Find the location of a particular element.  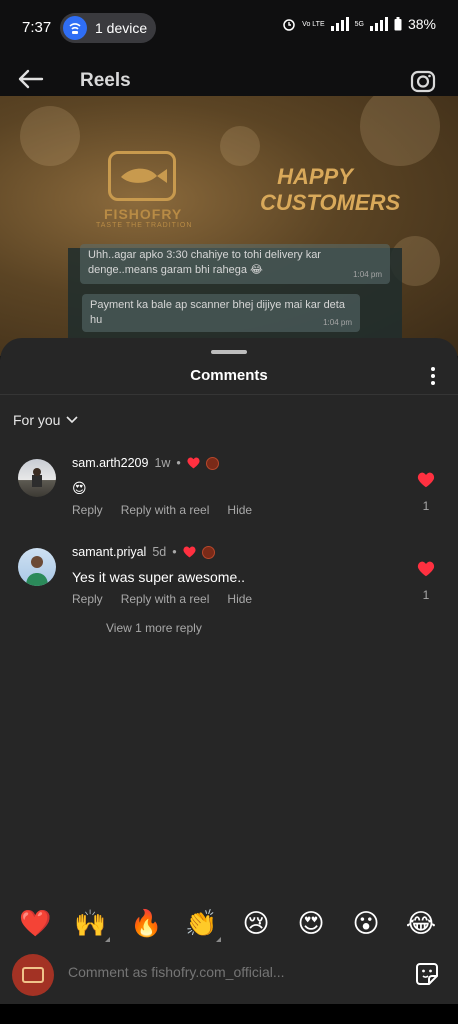

reaction-glyph: 🙌 is located at coordinates (90, 924).